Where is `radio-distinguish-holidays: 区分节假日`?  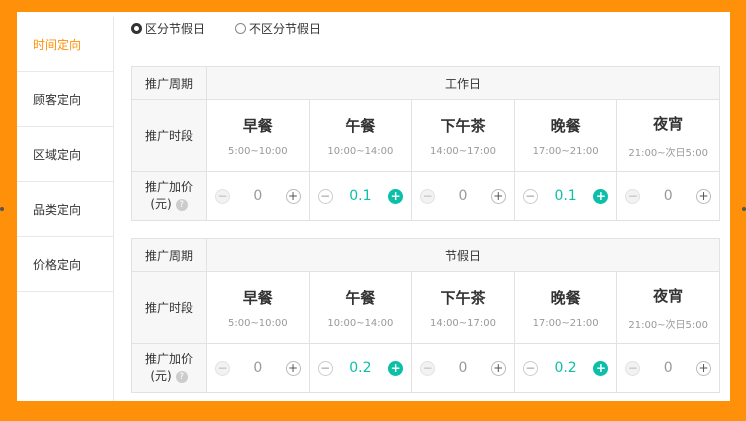
radio-distinguish-holidays: 区分节假日 is located at coordinates (168, 28).